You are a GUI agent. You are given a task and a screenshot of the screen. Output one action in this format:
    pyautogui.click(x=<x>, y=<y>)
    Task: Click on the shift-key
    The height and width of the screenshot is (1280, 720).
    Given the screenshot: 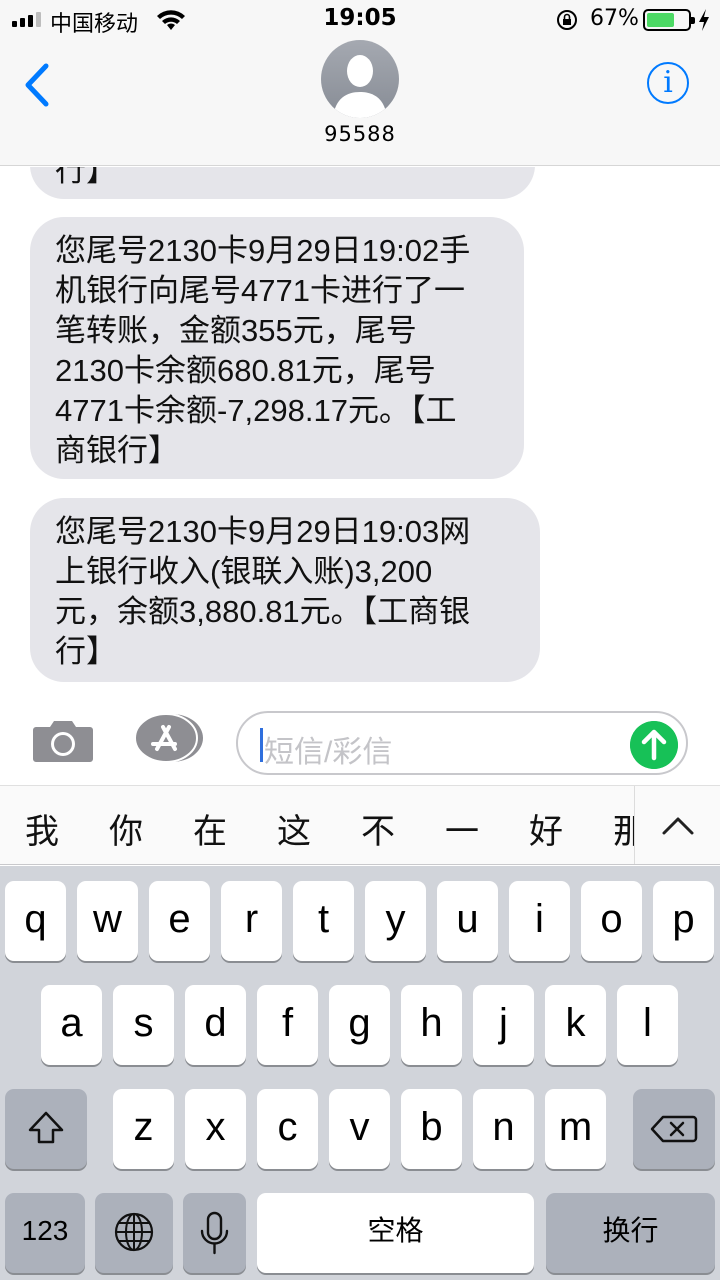 What is the action you would take?
    pyautogui.click(x=46, y=1129)
    